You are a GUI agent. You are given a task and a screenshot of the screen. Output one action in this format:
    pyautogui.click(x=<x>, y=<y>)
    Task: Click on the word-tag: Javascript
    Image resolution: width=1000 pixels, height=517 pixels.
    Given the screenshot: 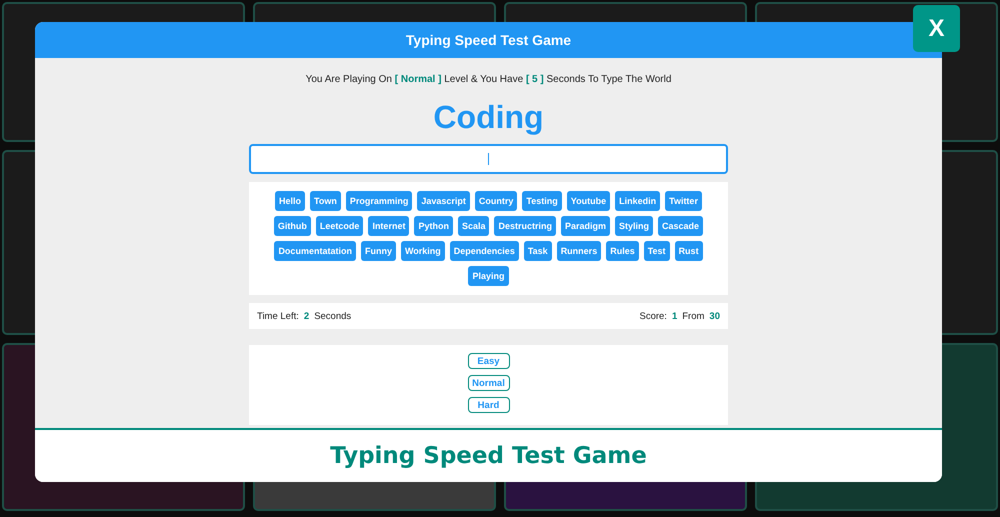 What is the action you would take?
    pyautogui.click(x=443, y=201)
    